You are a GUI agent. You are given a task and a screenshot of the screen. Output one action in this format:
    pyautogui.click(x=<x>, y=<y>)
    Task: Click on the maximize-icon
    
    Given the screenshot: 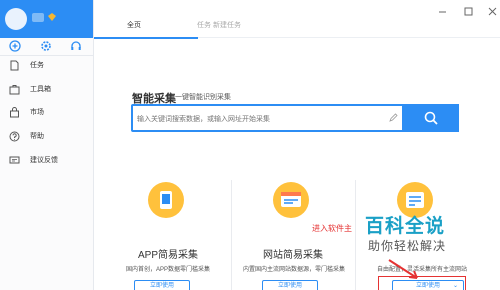 What is the action you would take?
    pyautogui.click(x=468, y=11)
    